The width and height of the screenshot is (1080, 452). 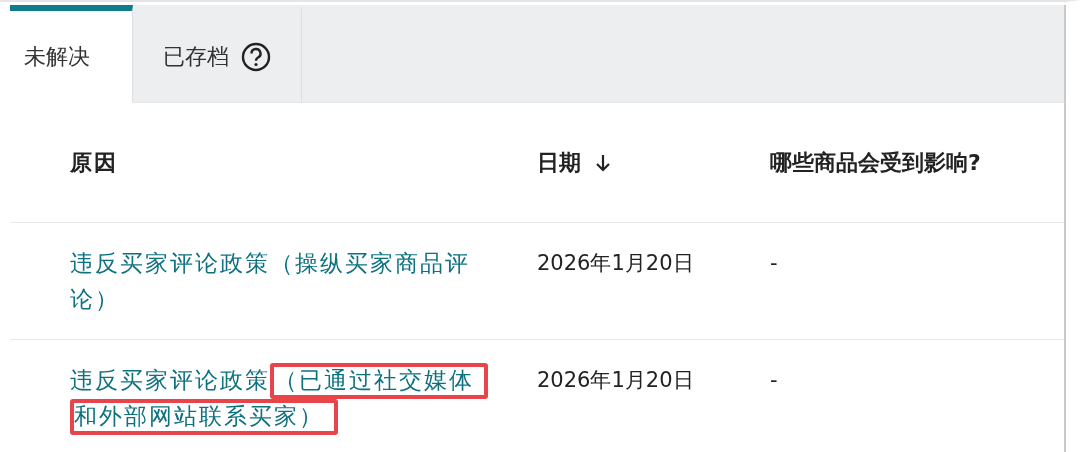 I want to click on help-icon, so click(x=256, y=56).